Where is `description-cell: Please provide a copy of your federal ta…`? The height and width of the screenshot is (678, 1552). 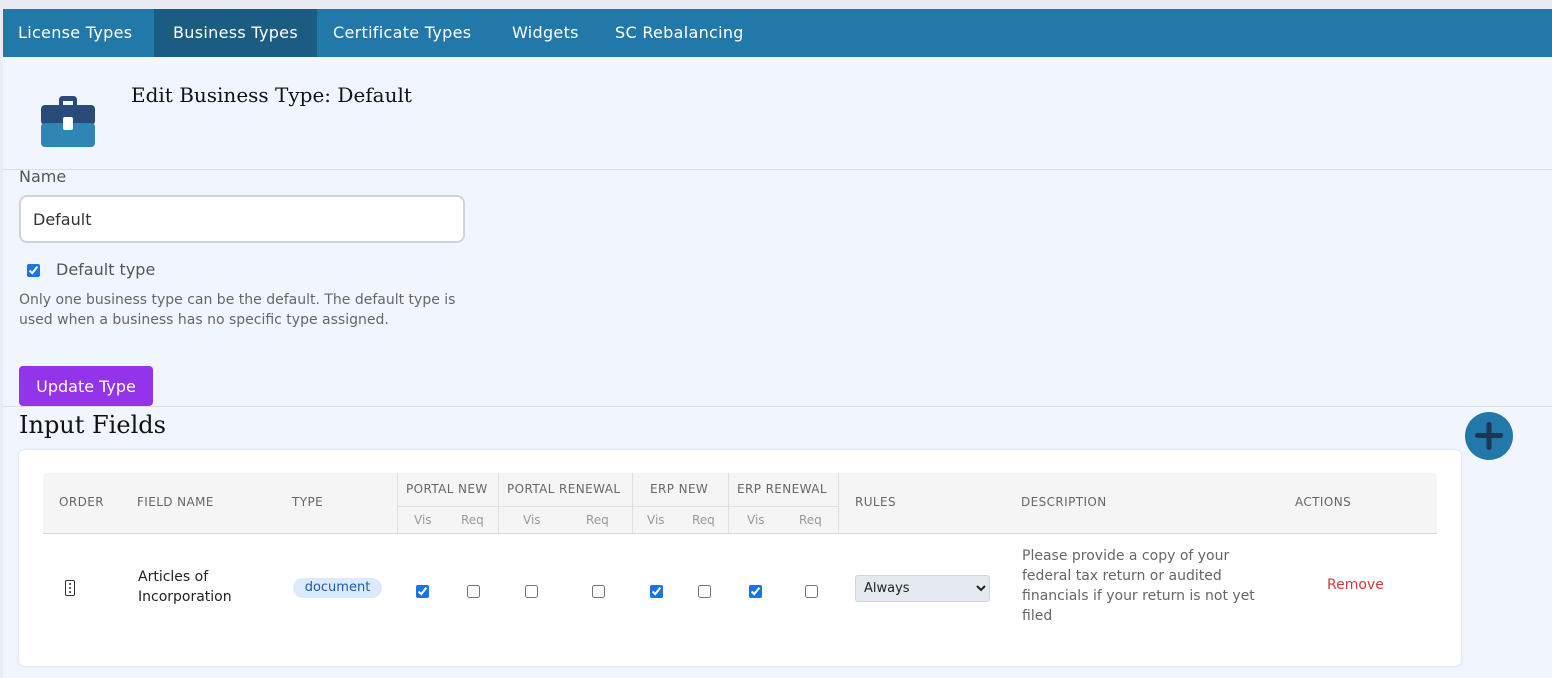 description-cell: Please provide a copy of your federal ta… is located at coordinates (1138, 586).